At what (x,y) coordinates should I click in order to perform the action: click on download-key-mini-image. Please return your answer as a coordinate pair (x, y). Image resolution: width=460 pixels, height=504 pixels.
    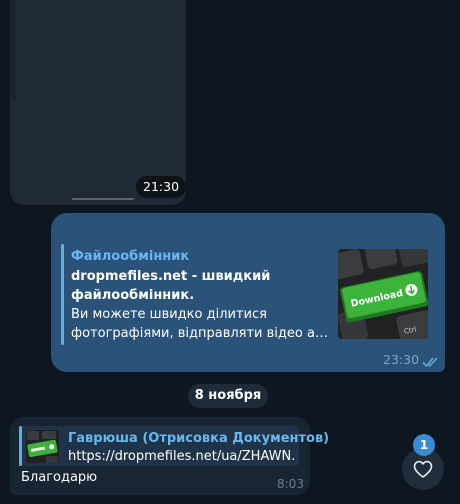
    Looking at the image, I should click on (42, 446).